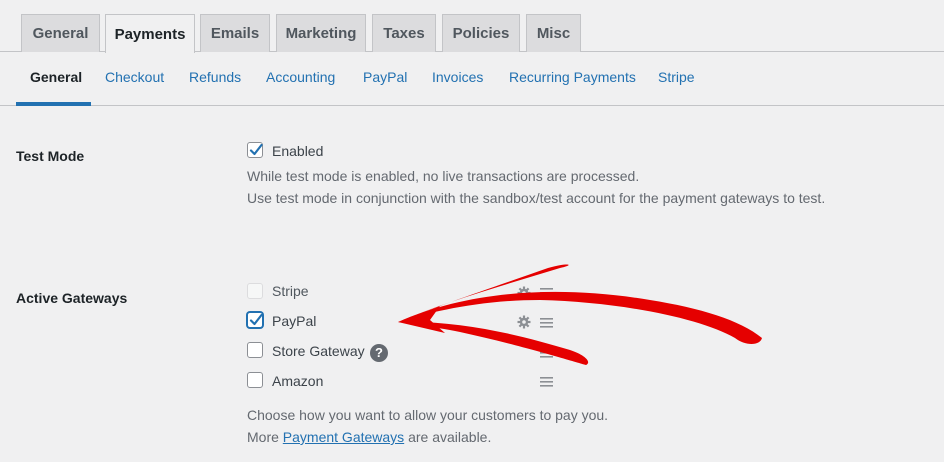 This screenshot has width=944, height=462. Describe the element at coordinates (580, 314) in the screenshot. I see `annotation-arrow-icon` at that location.